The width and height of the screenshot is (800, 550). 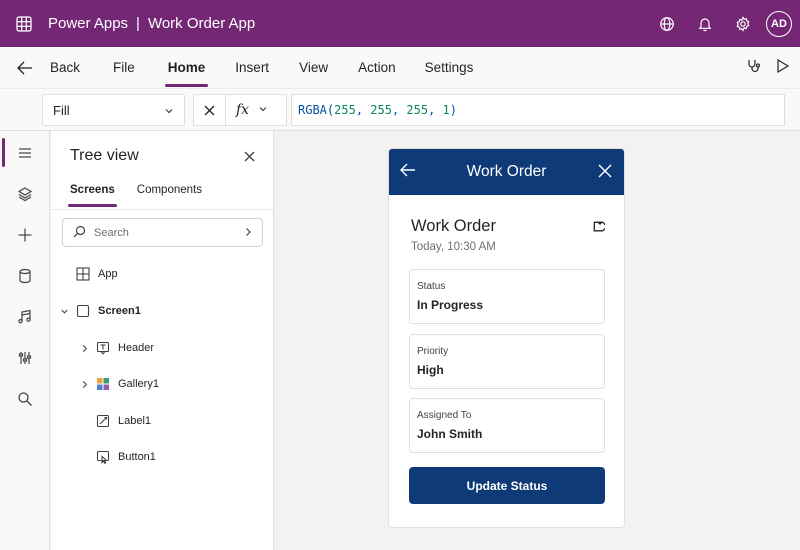 I want to click on field-value: High, so click(x=430, y=370).